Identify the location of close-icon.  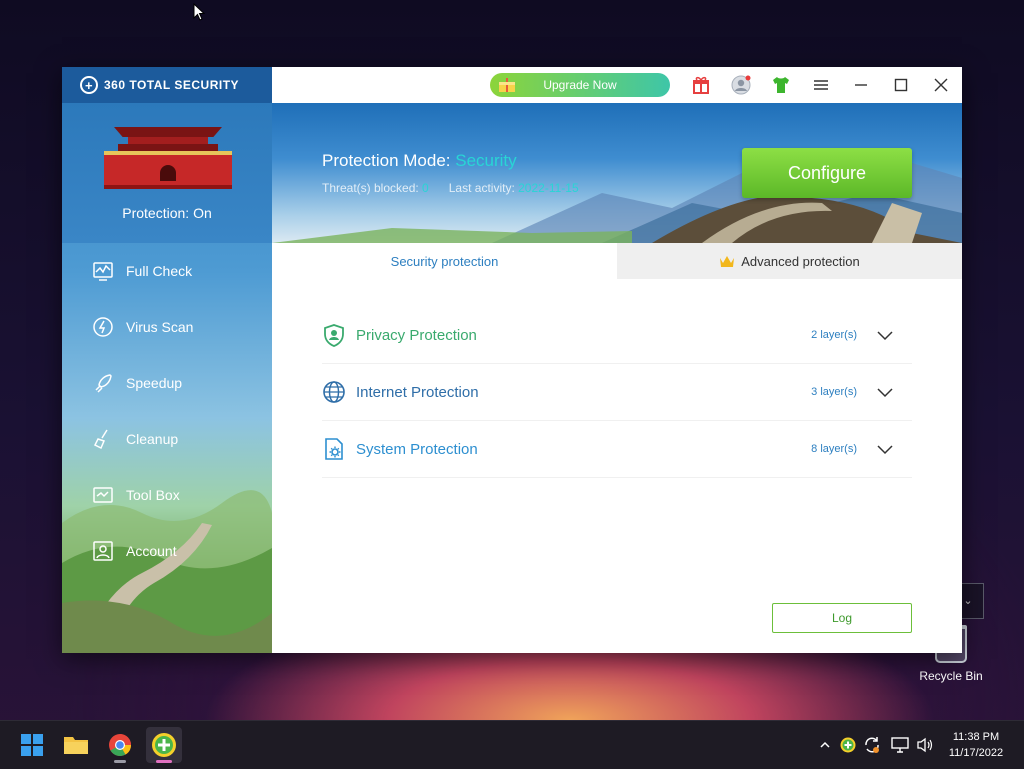
(941, 85).